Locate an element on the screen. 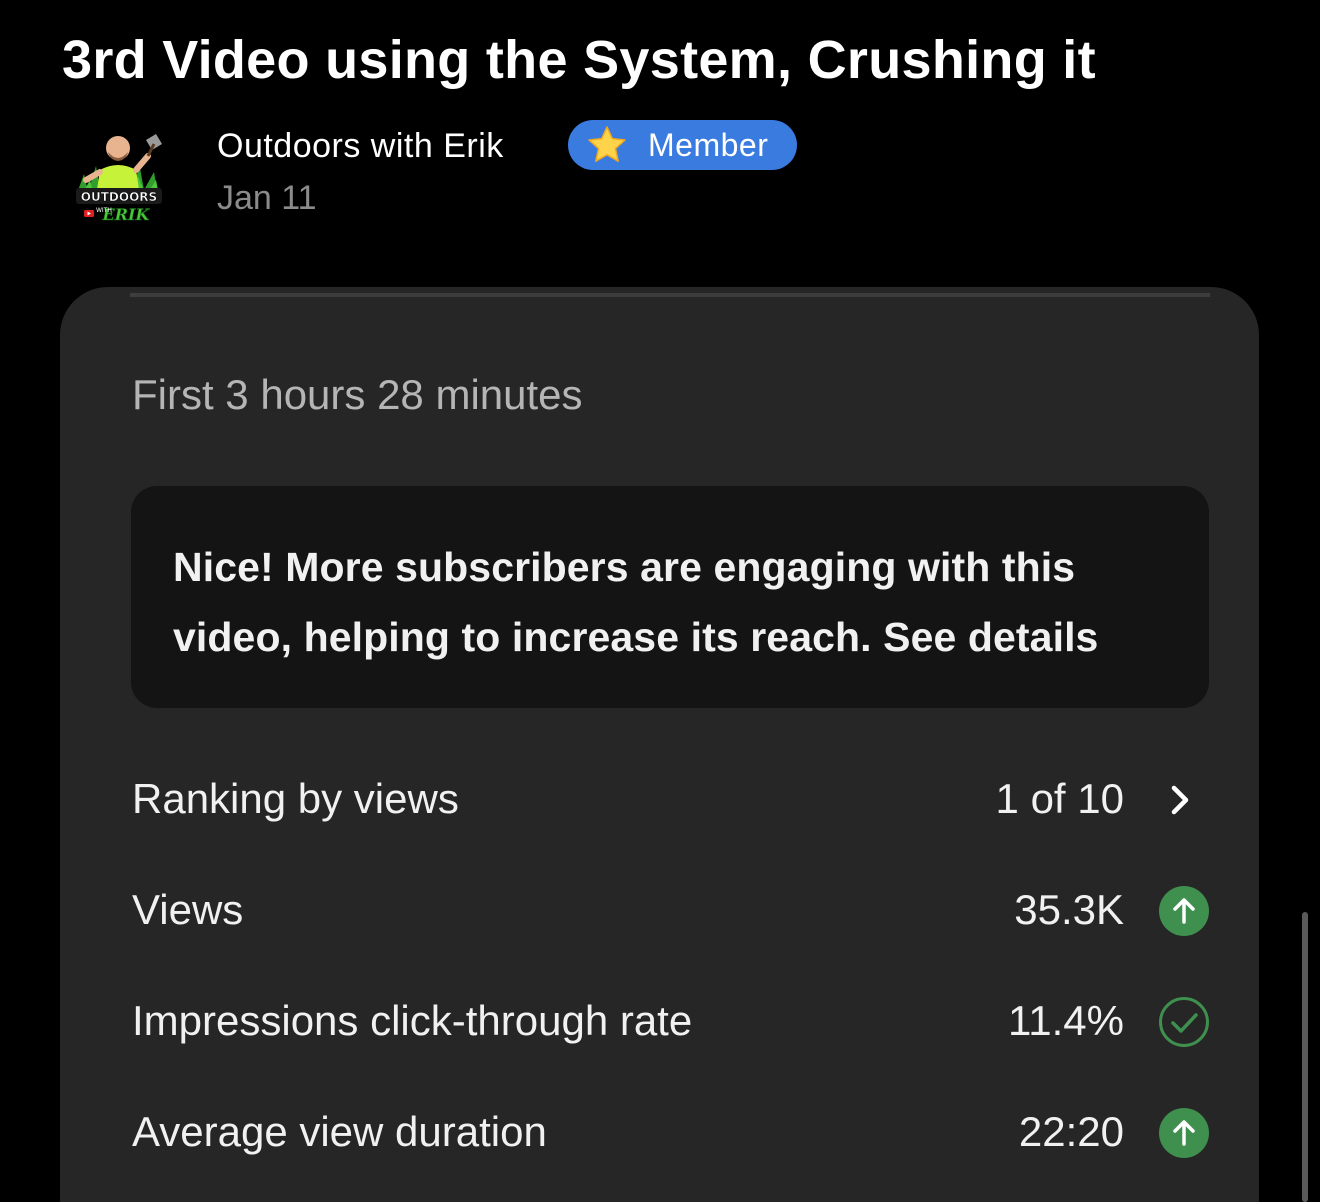 The height and width of the screenshot is (1202, 1320). metric-row-ranking: Ranking by views 1 of 10 is located at coordinates (672, 799).